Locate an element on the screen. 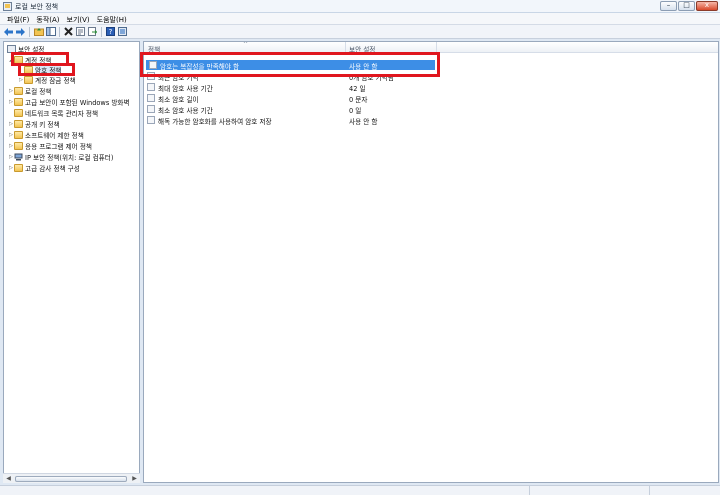  table-row: 최근 암호 기억 0개 암호 기억됨 is located at coordinates (431, 76).